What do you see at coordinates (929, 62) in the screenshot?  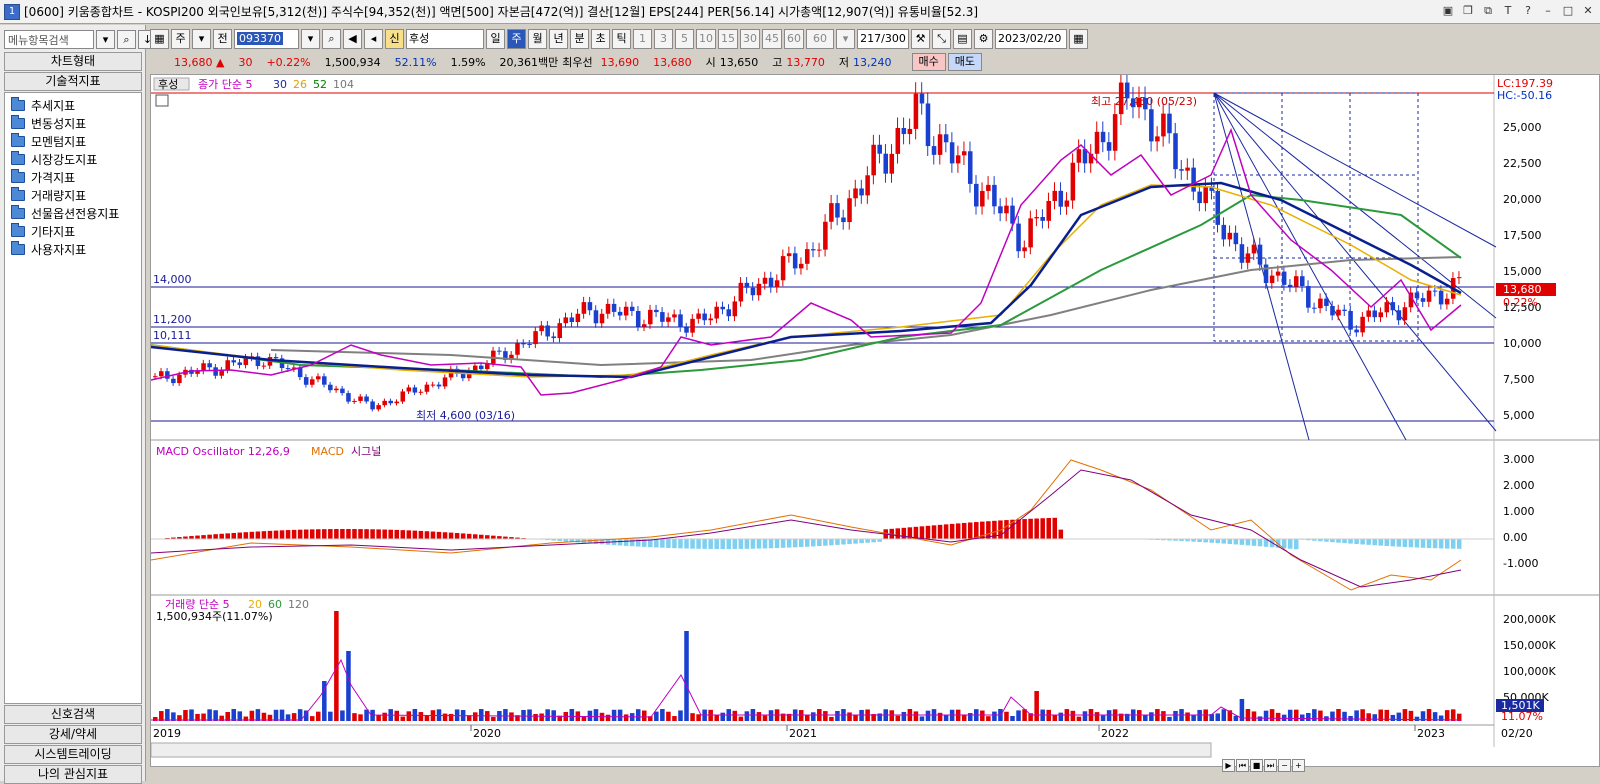 I see `buy-button: 매수` at bounding box center [929, 62].